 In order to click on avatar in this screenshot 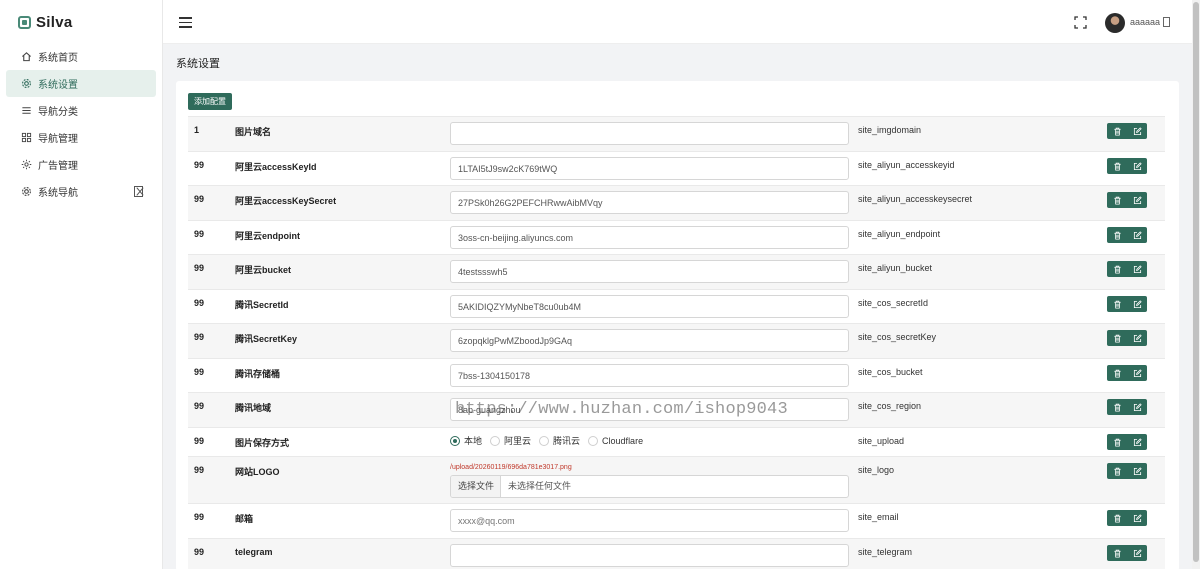, I will do `click(1115, 23)`.